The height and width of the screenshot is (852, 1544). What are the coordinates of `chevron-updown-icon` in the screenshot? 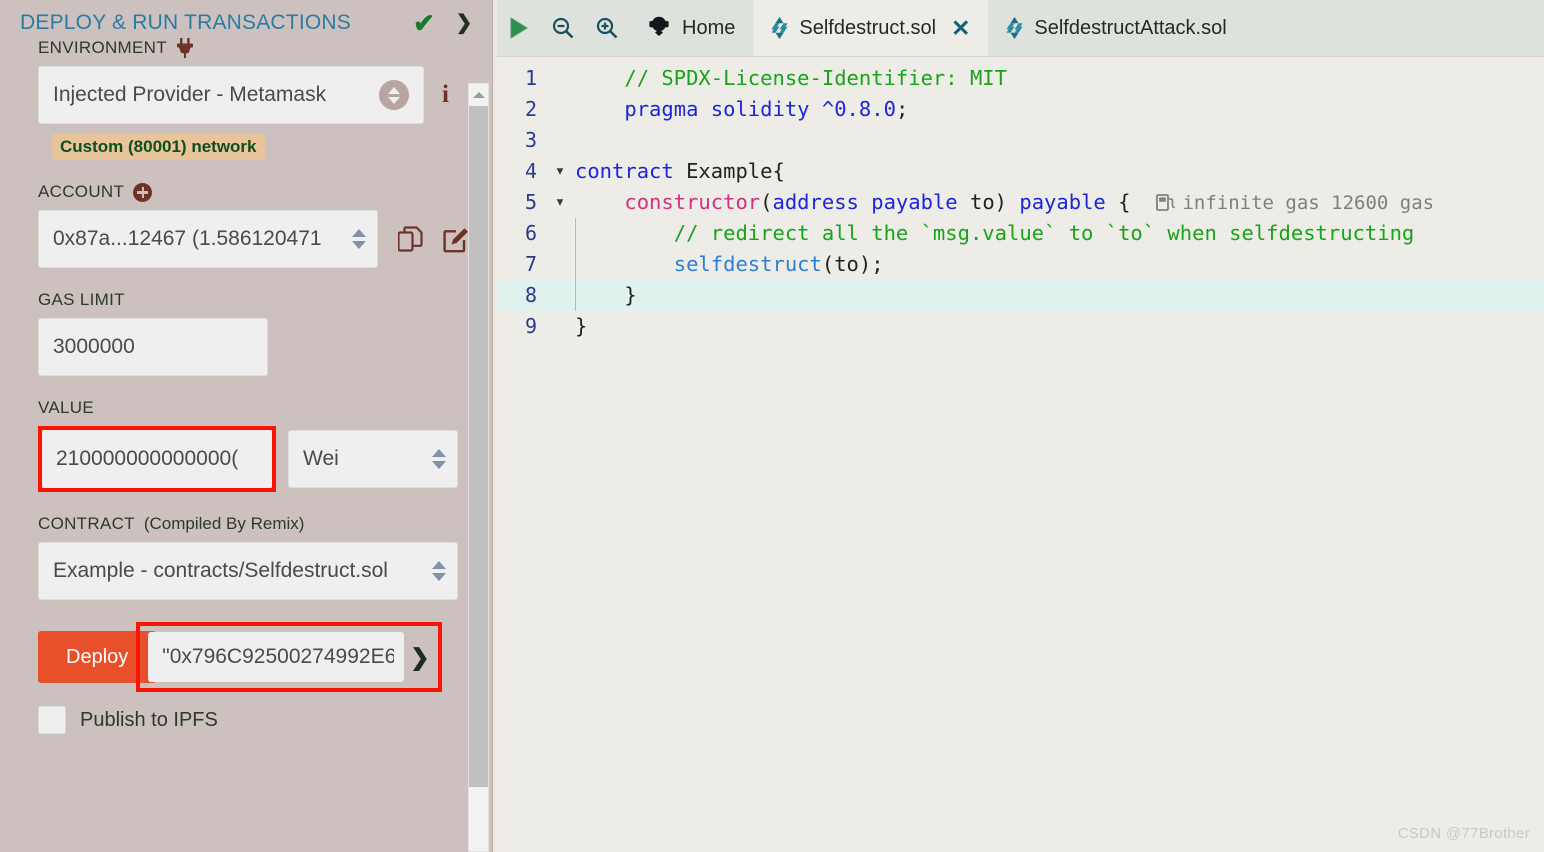 It's located at (394, 95).